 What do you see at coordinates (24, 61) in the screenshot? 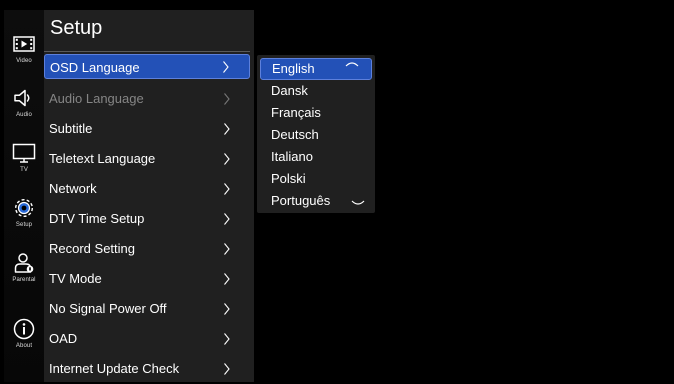
I see `sidebar-item-label-video: Video` at bounding box center [24, 61].